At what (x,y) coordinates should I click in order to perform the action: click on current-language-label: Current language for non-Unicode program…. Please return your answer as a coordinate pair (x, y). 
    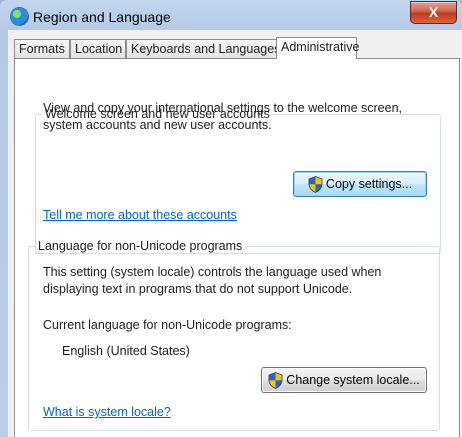
    Looking at the image, I should click on (167, 325).